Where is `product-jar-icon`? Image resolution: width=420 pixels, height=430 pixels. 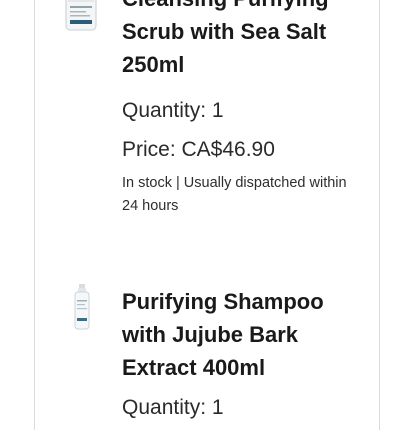 product-jar-icon is located at coordinates (81, 16).